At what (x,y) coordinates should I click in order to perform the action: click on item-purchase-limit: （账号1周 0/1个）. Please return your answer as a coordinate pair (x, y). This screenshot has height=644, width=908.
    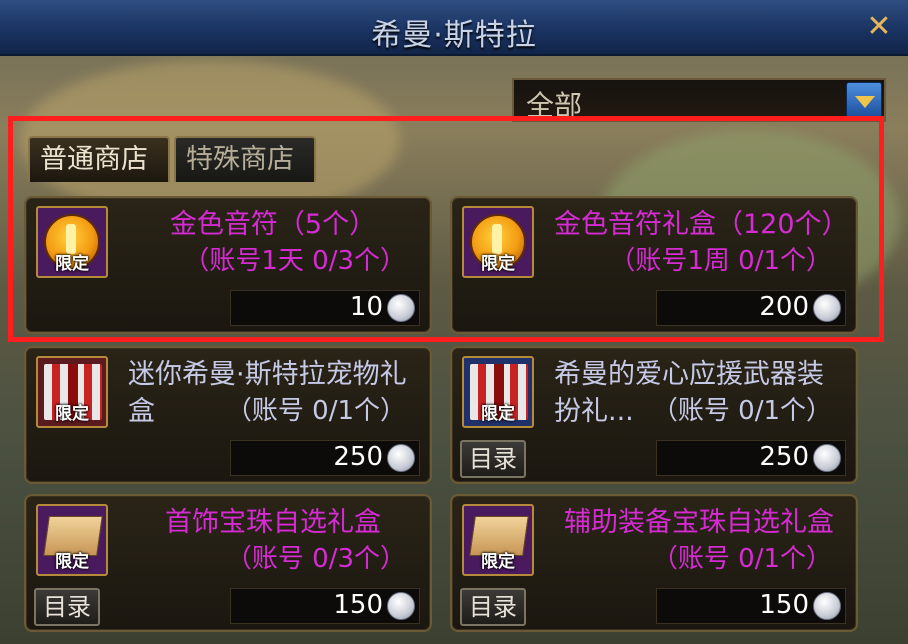
    Looking at the image, I should click on (720, 261).